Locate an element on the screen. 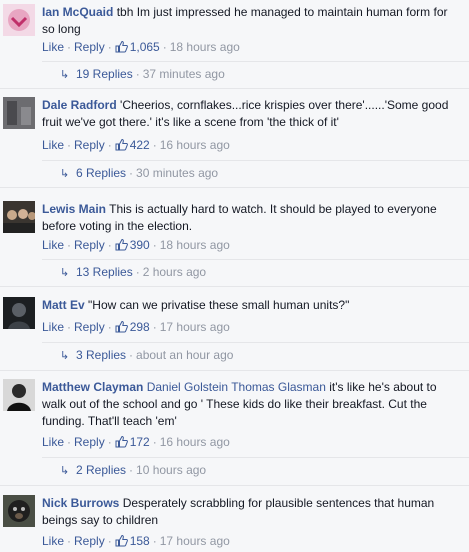 This screenshot has height=552, width=469. replies-time: 10 hours ago is located at coordinates (171, 470).